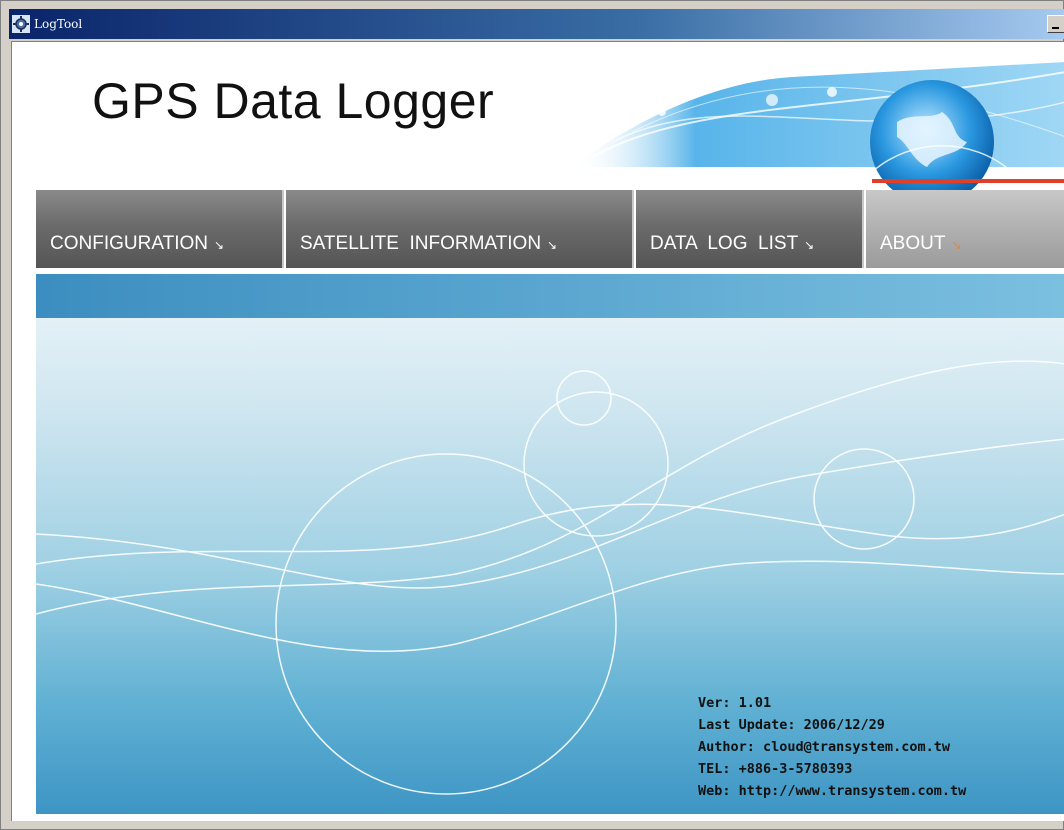 The width and height of the screenshot is (1064, 830). Describe the element at coordinates (58, 24) in the screenshot. I see `window-title: LogTool` at that location.